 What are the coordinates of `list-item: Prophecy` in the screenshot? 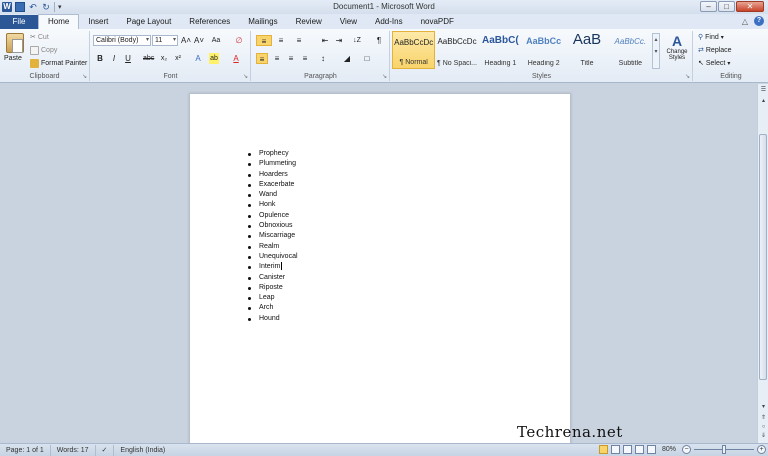 It's located at (272, 154).